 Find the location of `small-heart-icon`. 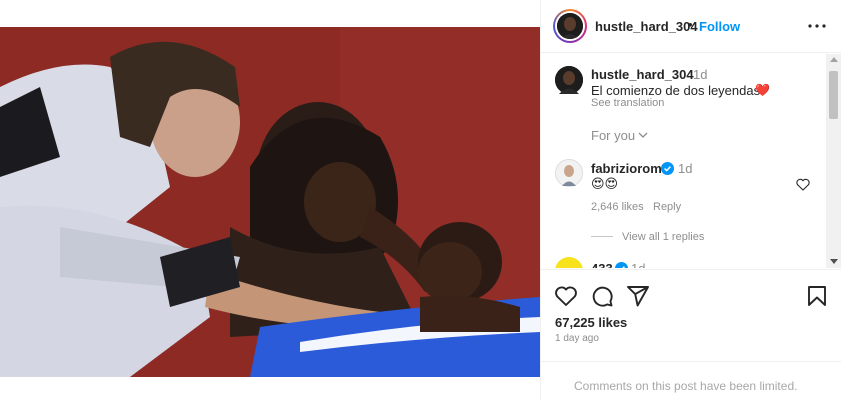

small-heart-icon is located at coordinates (803, 184).